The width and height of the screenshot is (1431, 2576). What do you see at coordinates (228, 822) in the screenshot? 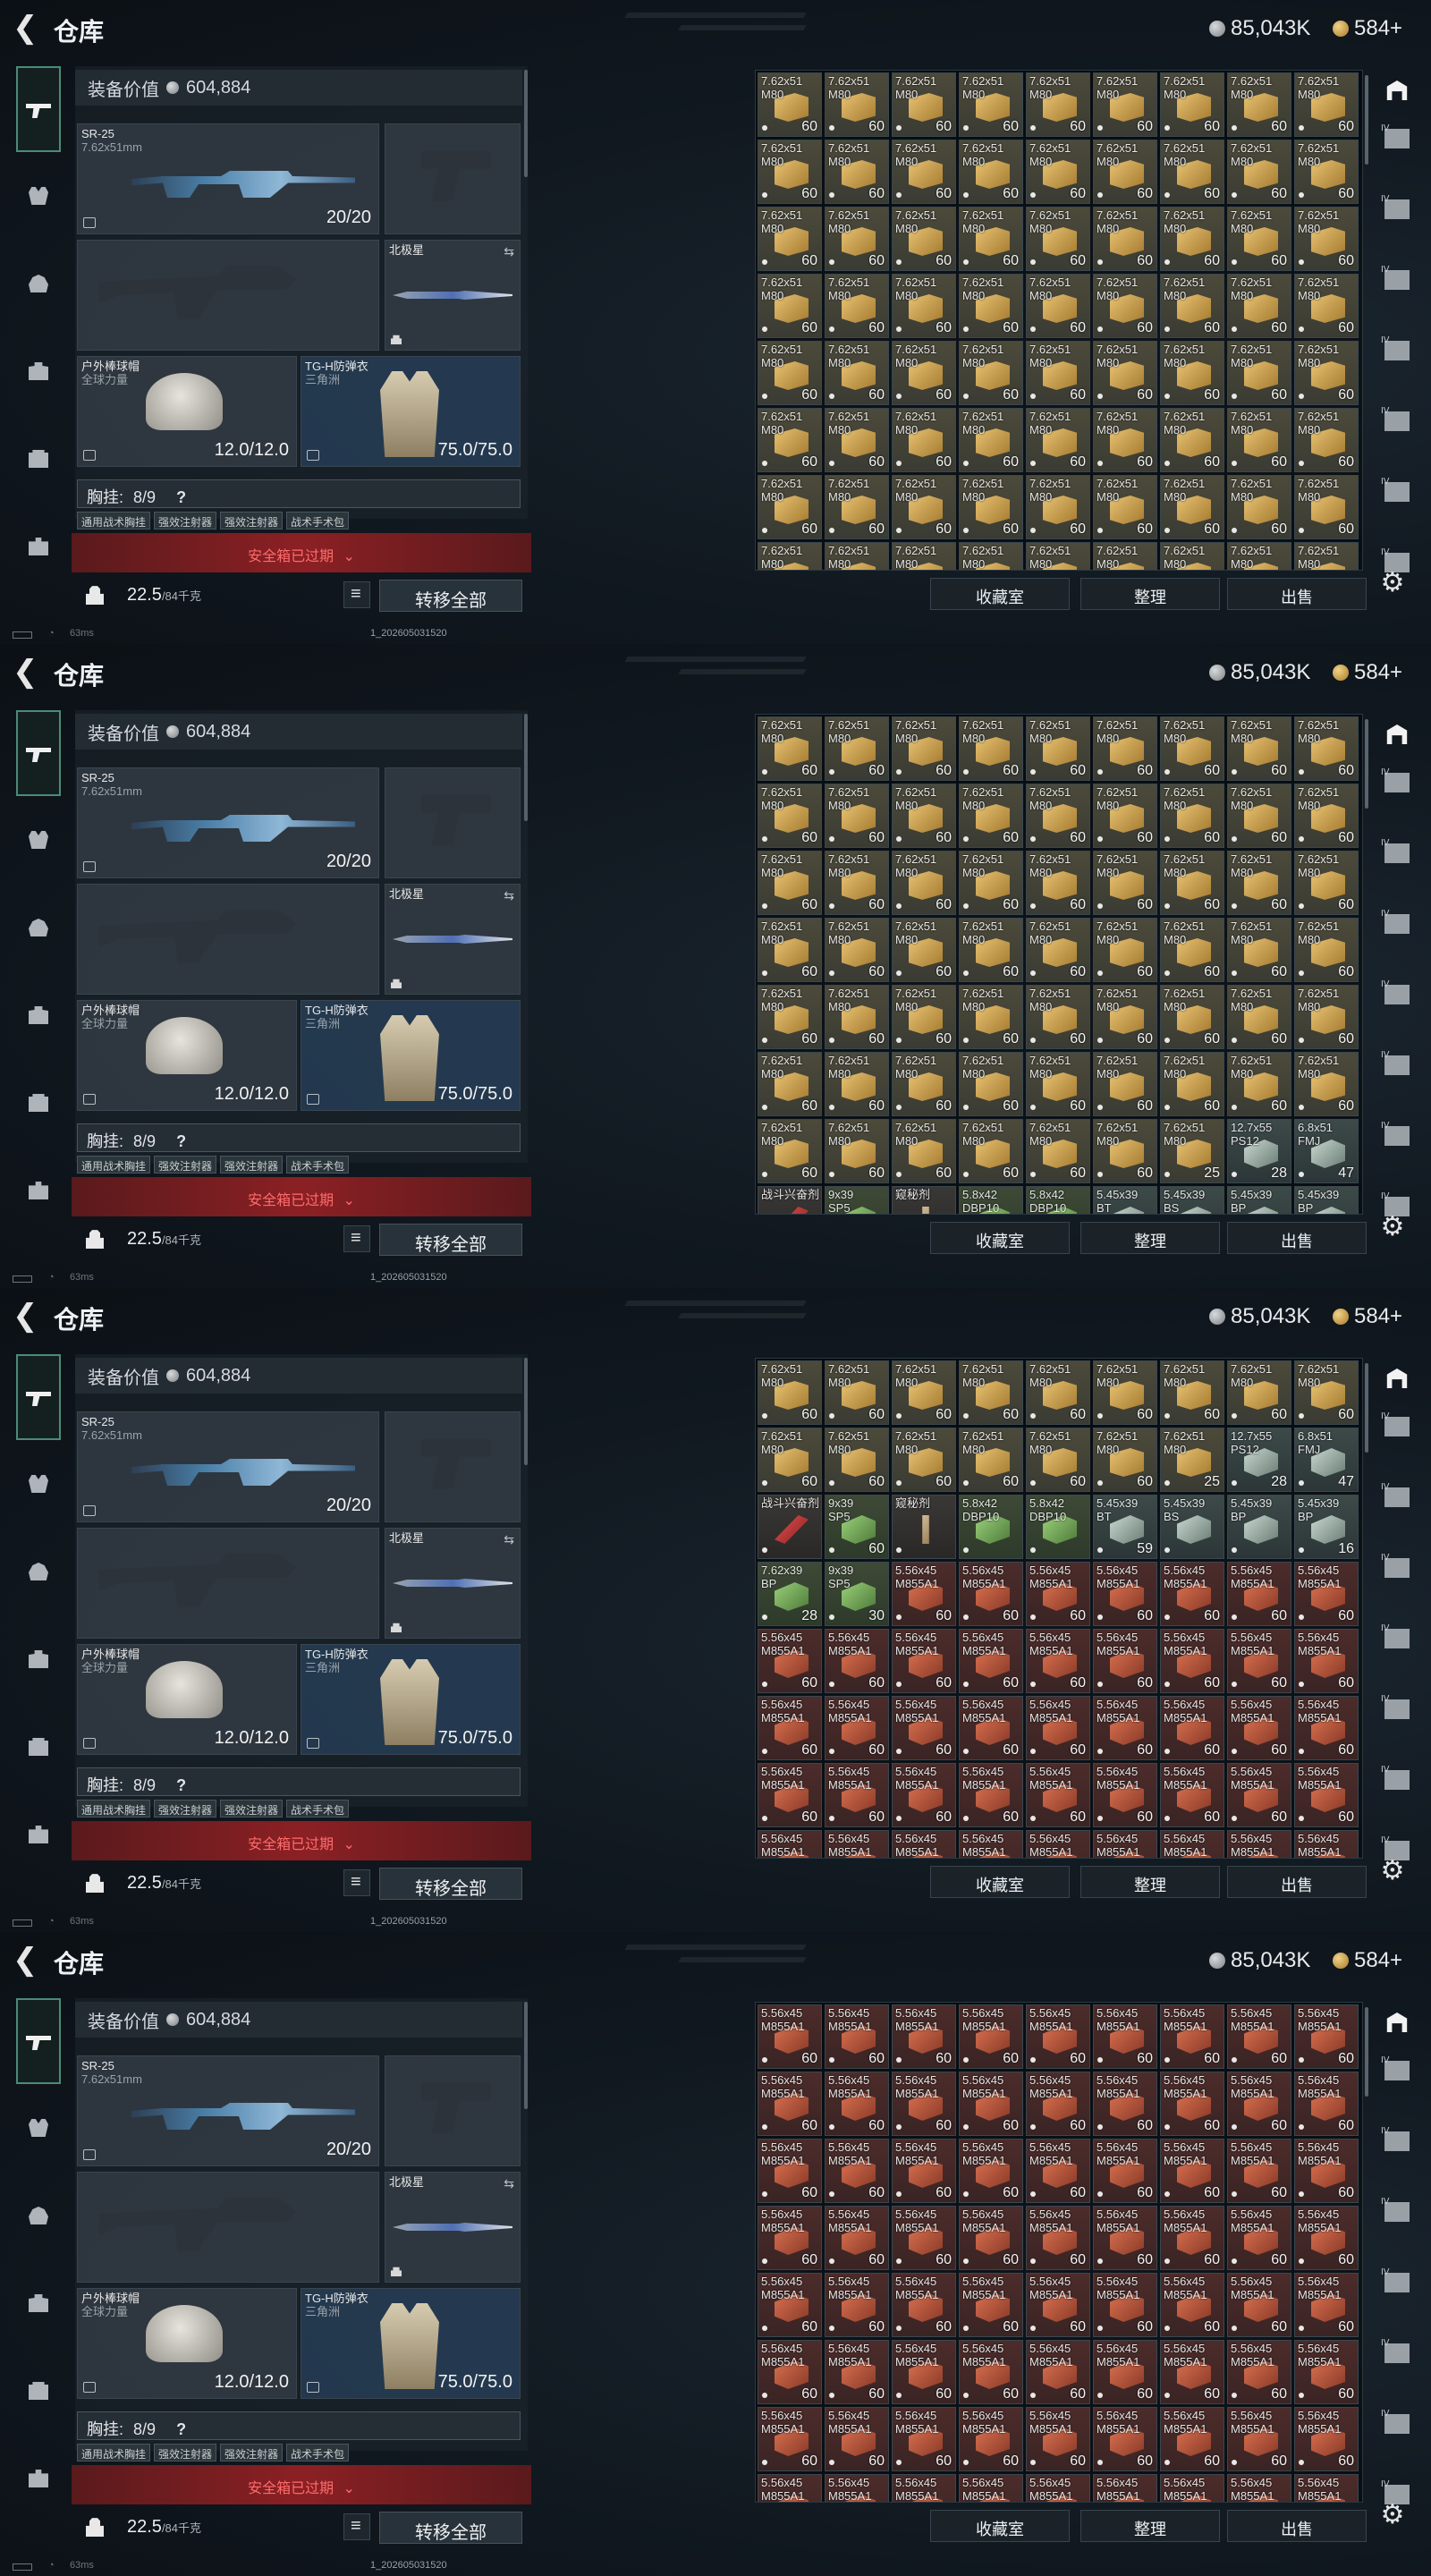
I see `primary-weapon-slot: SR-25 7.62x51mm 20/20` at bounding box center [228, 822].